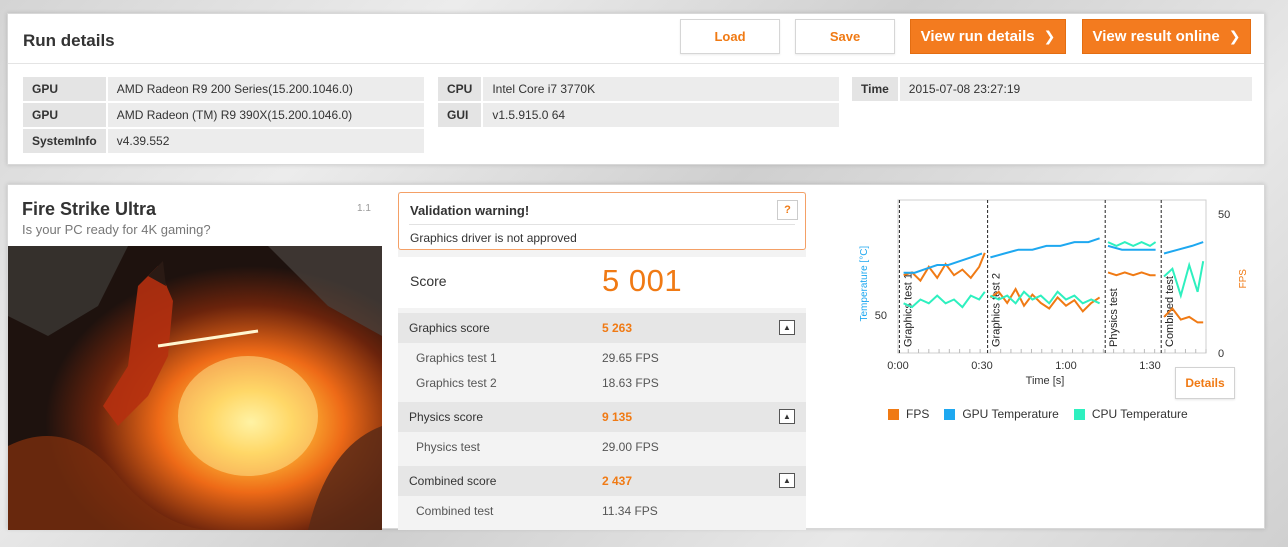 This screenshot has width=1288, height=547. Describe the element at coordinates (876, 89) in the screenshot. I see `info-key: Time` at that location.